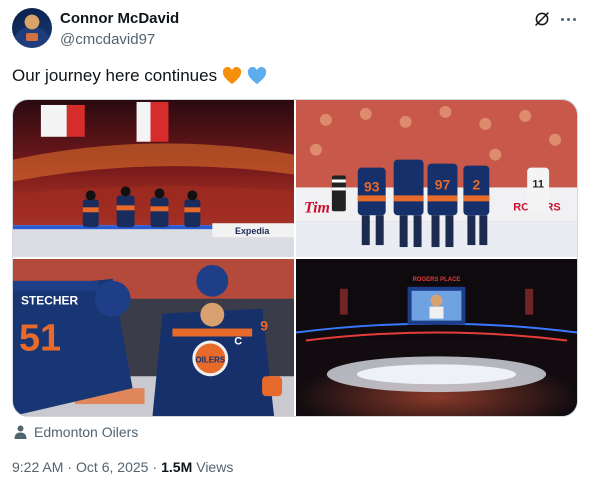  Describe the element at coordinates (542, 19) in the screenshot. I see `grok-icon` at that location.